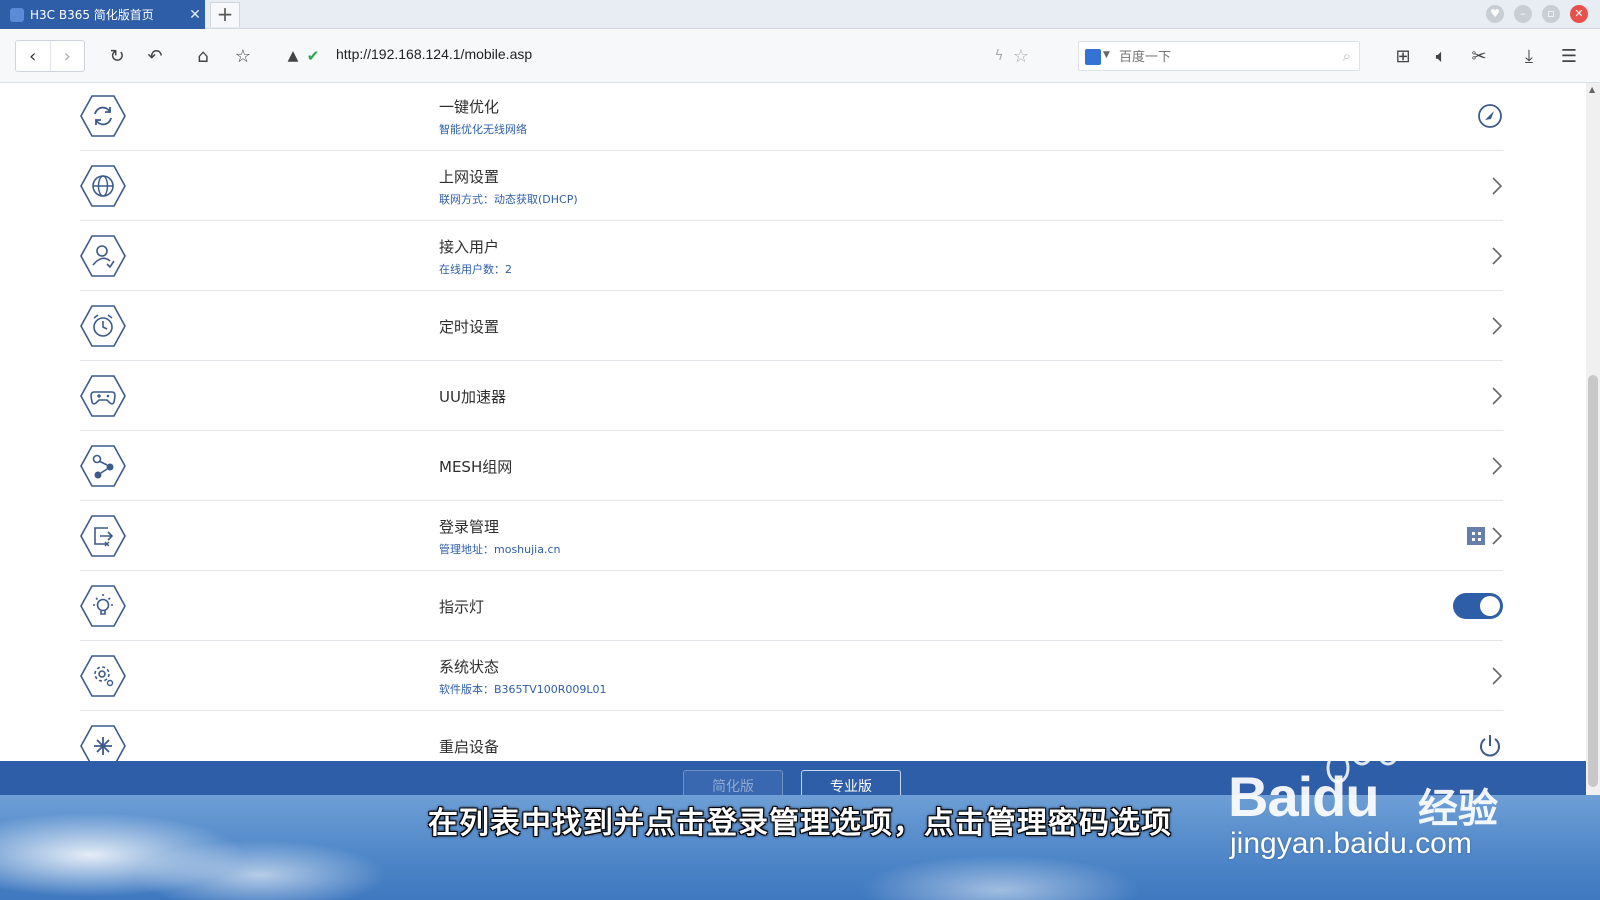  Describe the element at coordinates (523, 676) in the screenshot. I see `row-text: 系统状态 软件版本：B365TV100R009L01` at that location.